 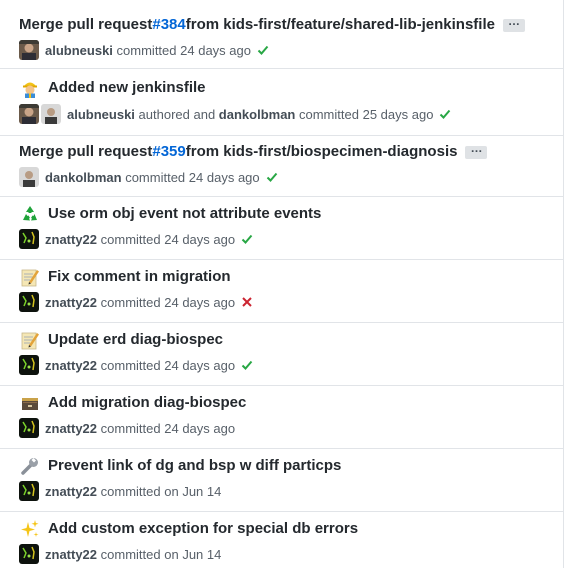 I want to click on commit-title: Added new jenkinsfile, so click(x=112, y=87).